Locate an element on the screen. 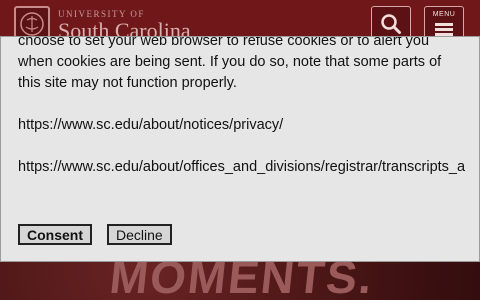  cookie-dialog-actions: Consent Decline is located at coordinates (95, 234).